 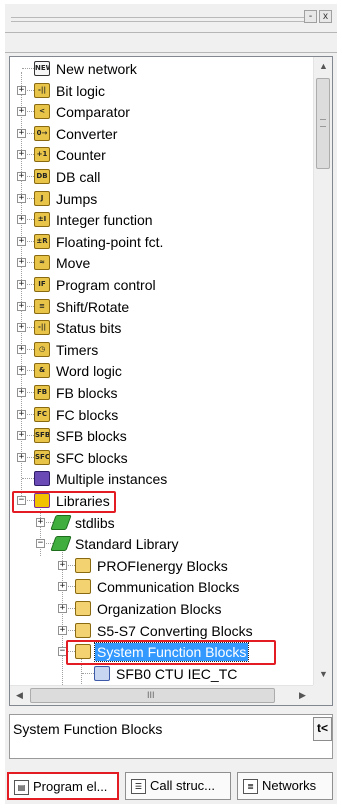 I want to click on floating-point-icon: ±R, so click(x=42, y=241).